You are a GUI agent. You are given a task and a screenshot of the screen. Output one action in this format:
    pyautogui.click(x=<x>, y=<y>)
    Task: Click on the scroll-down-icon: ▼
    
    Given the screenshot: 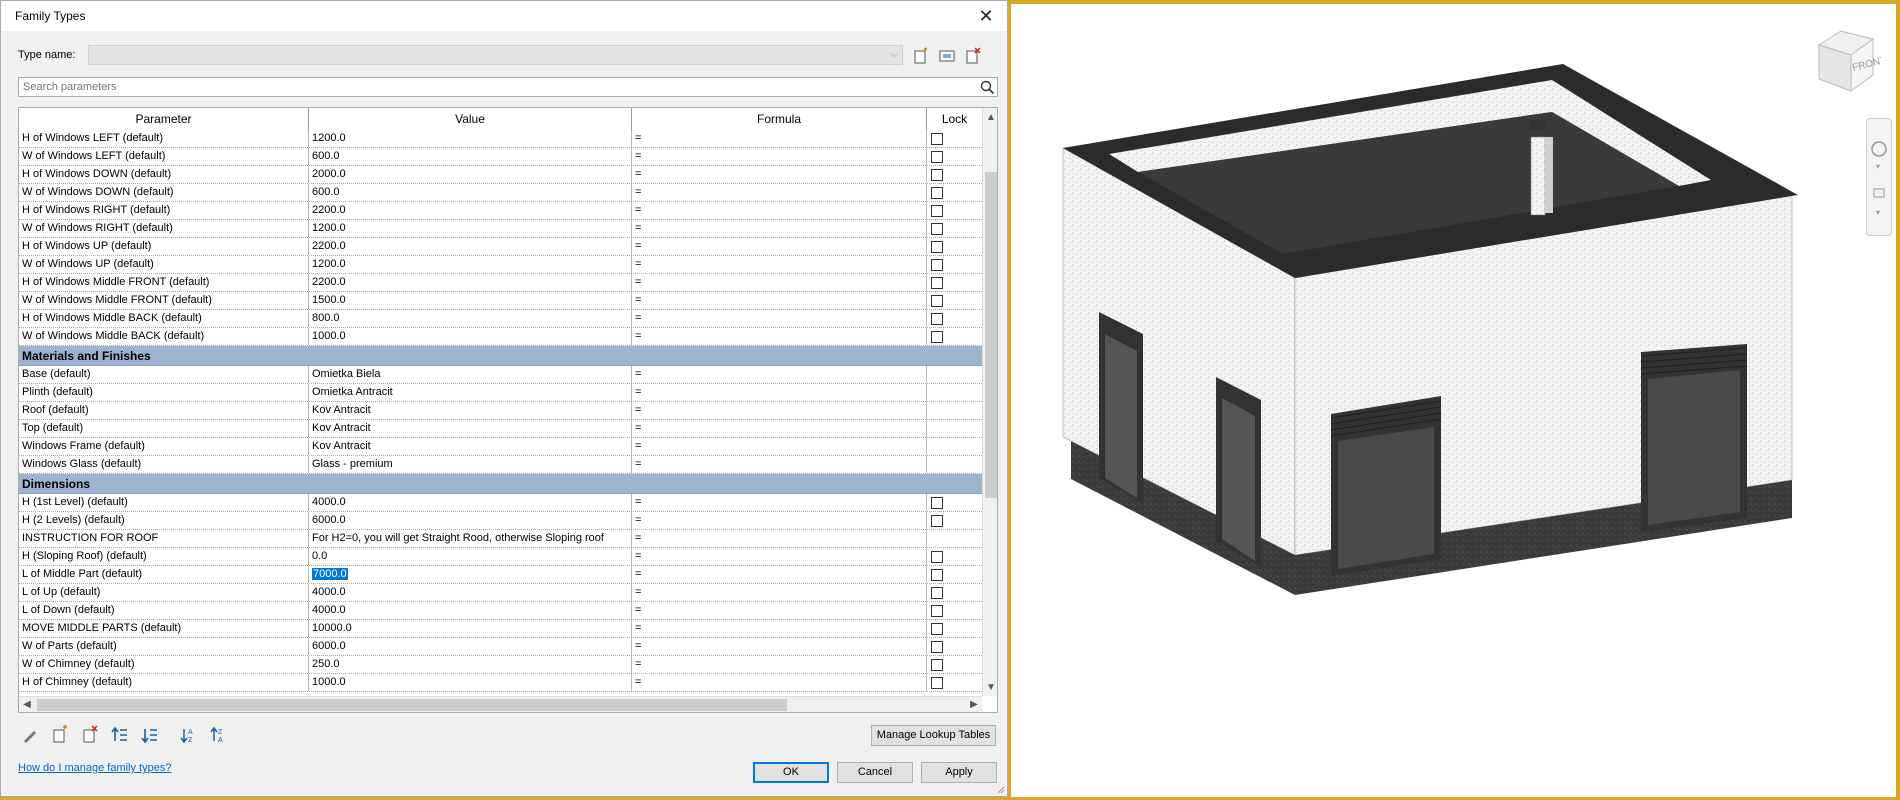 What is the action you would take?
    pyautogui.click(x=990, y=688)
    